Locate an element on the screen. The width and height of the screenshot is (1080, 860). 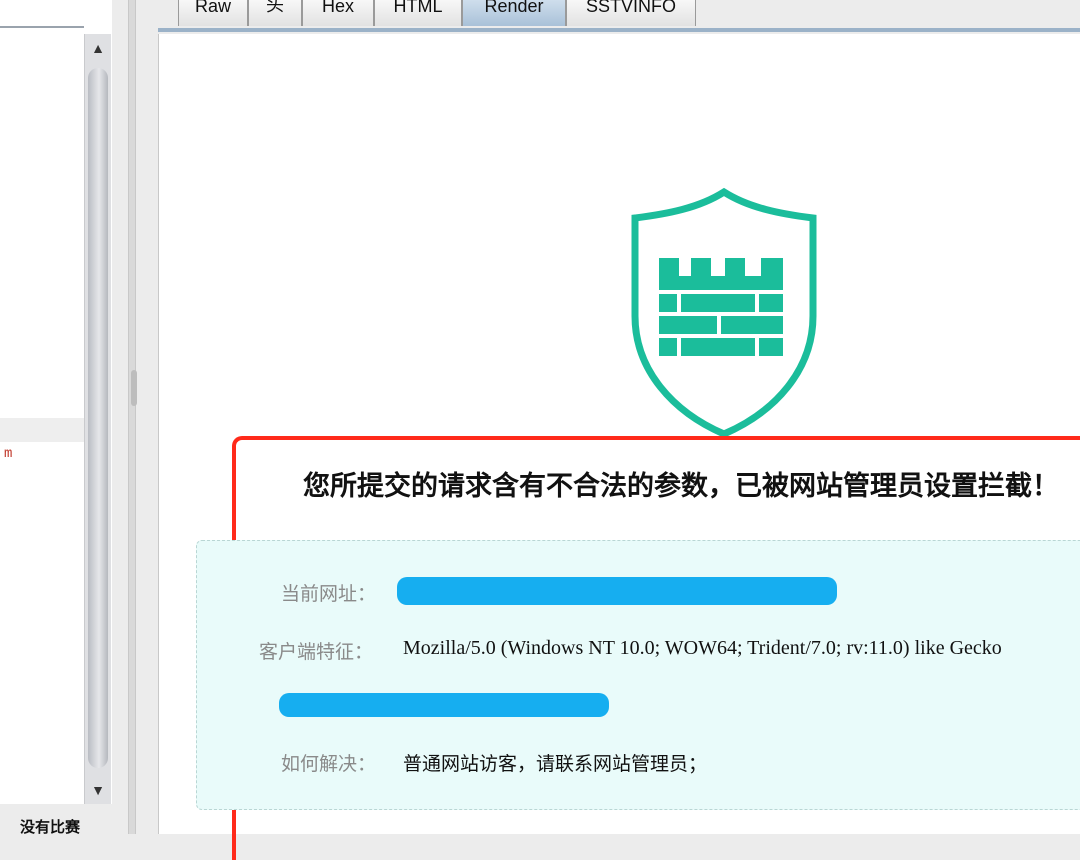
block-headline: 您所提交的请求含有不合法的参数，已被网站管理员设置拦截！ is located at coordinates (681, 486).